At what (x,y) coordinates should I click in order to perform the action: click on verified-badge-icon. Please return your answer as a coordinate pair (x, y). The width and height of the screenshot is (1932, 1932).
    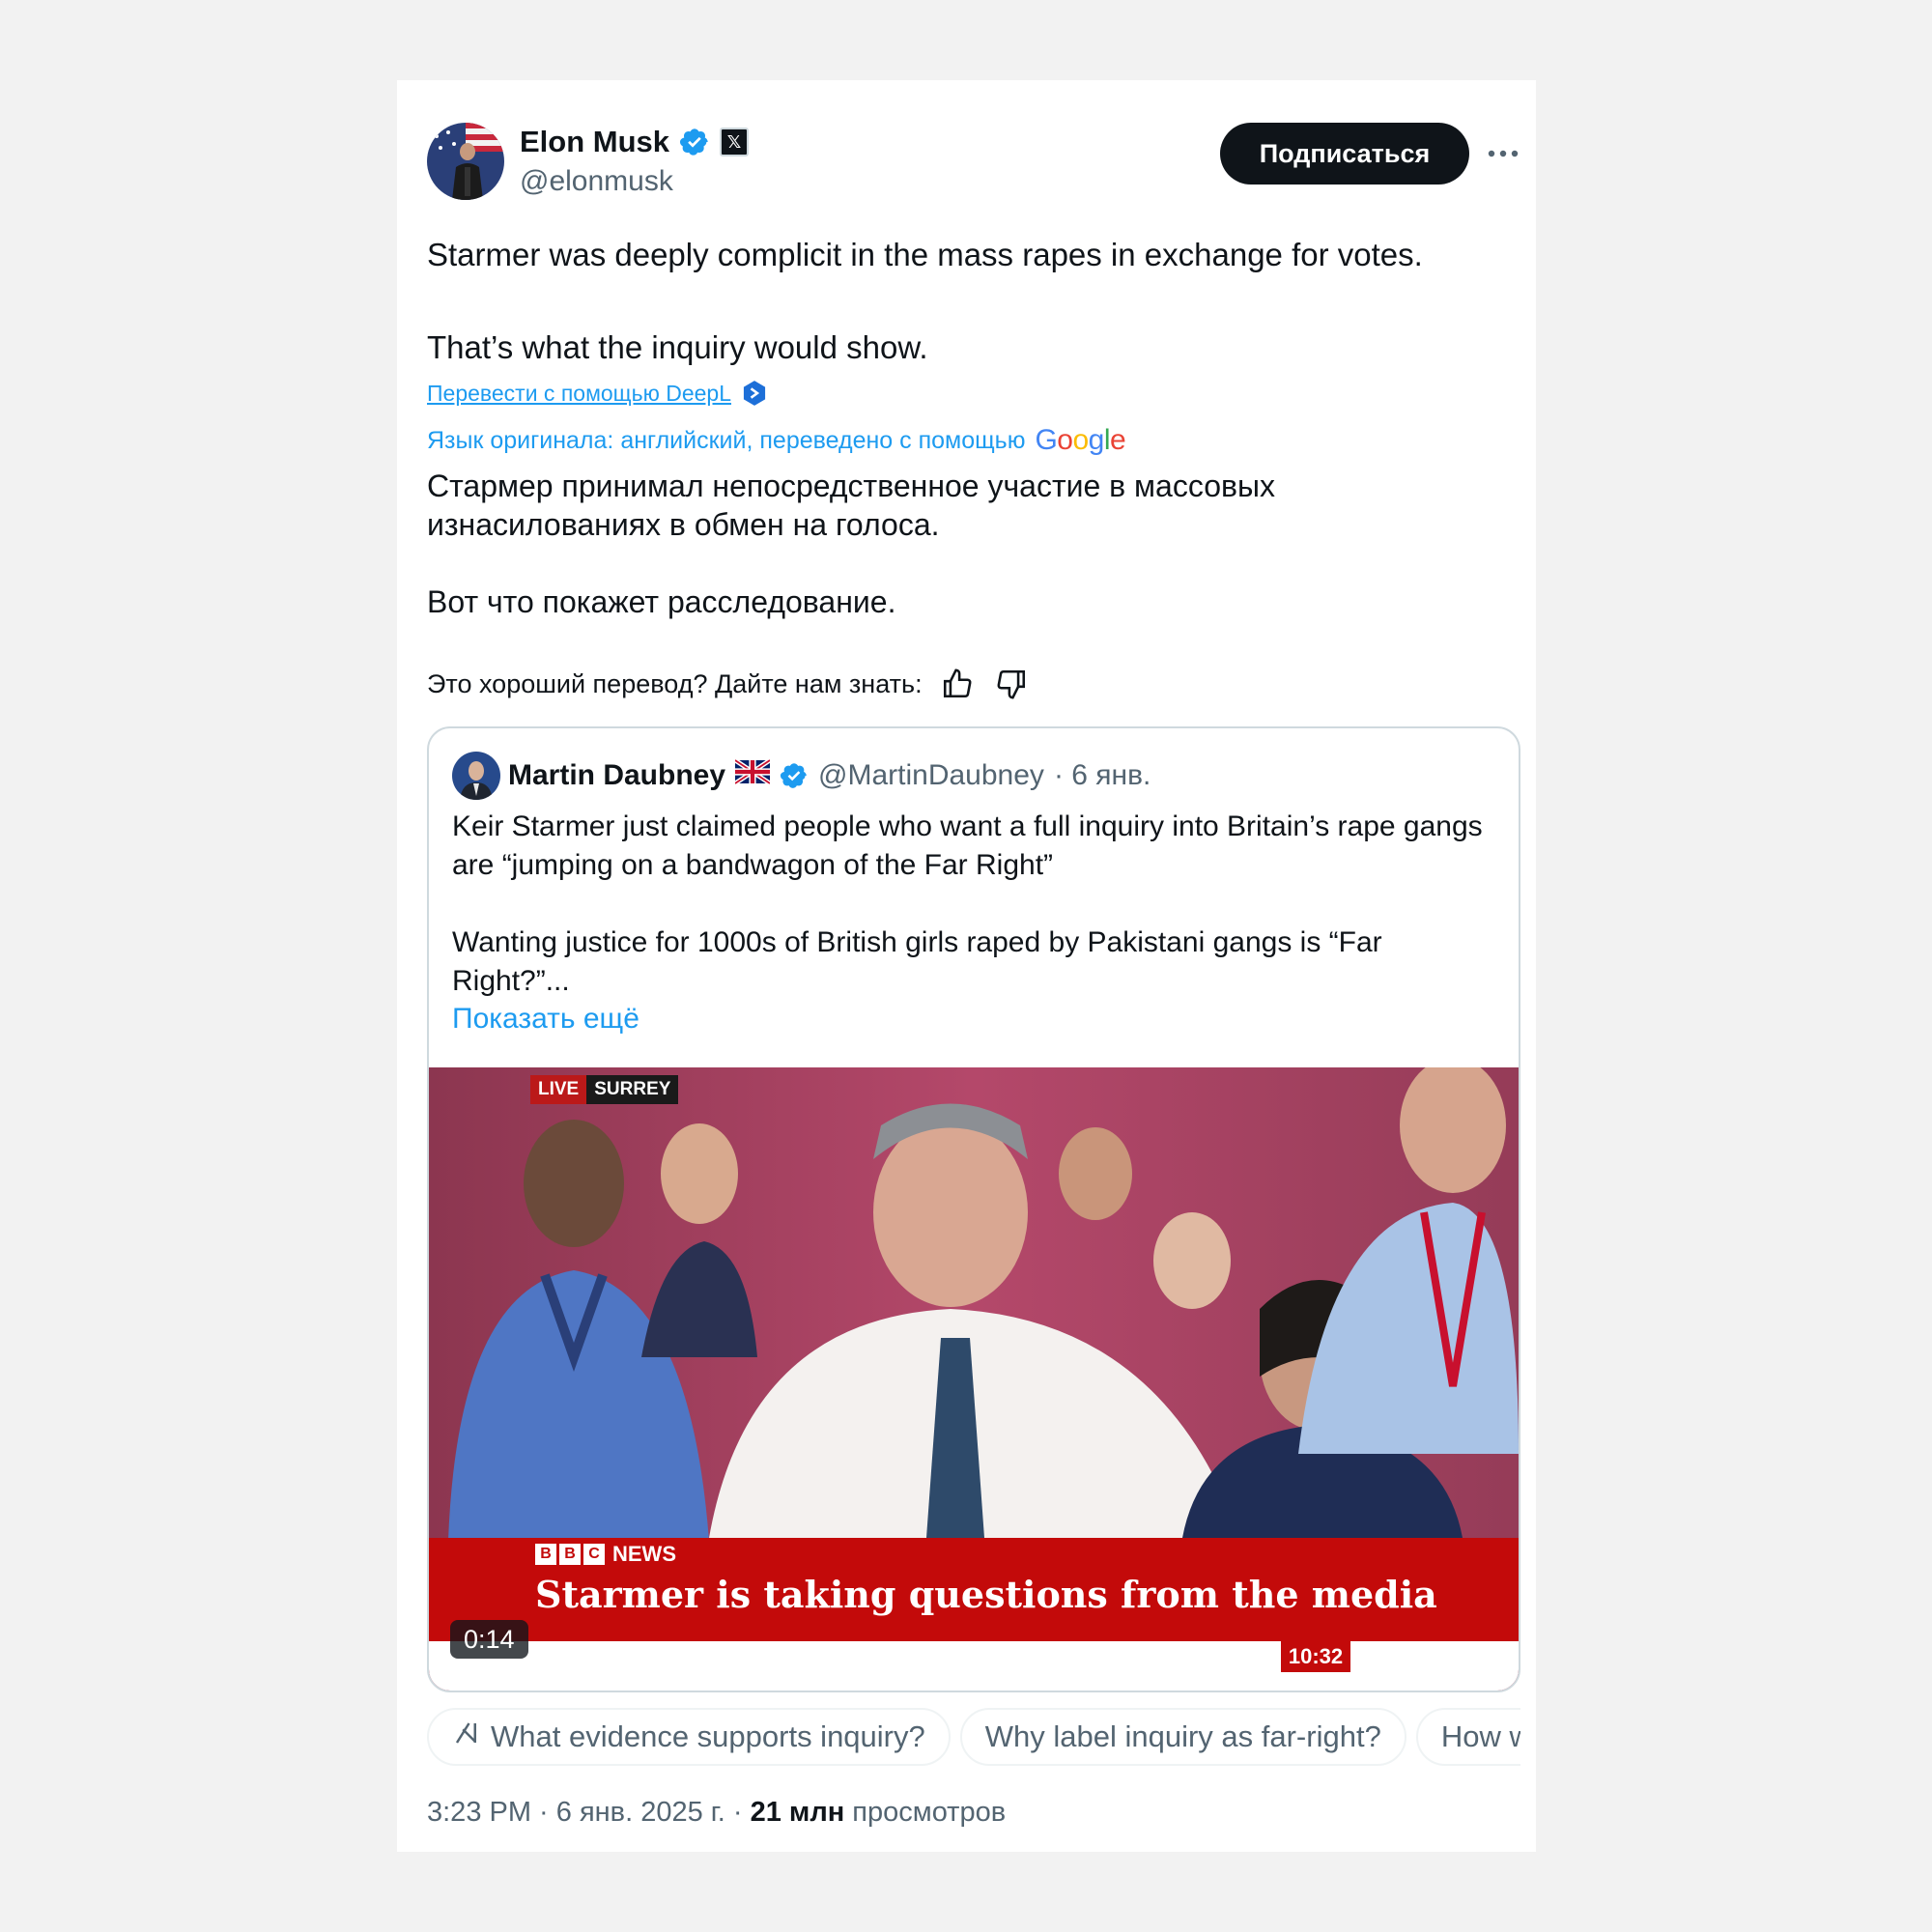
    Looking at the image, I should click on (694, 142).